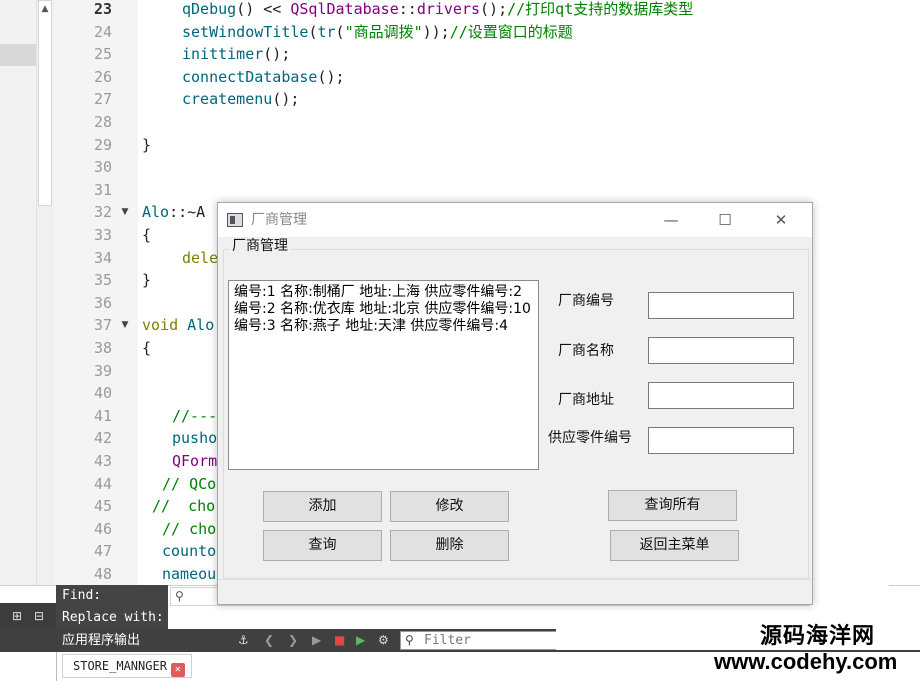 The height and width of the screenshot is (681, 920). What do you see at coordinates (235, 220) in the screenshot?
I see `app-window-icon` at bounding box center [235, 220].